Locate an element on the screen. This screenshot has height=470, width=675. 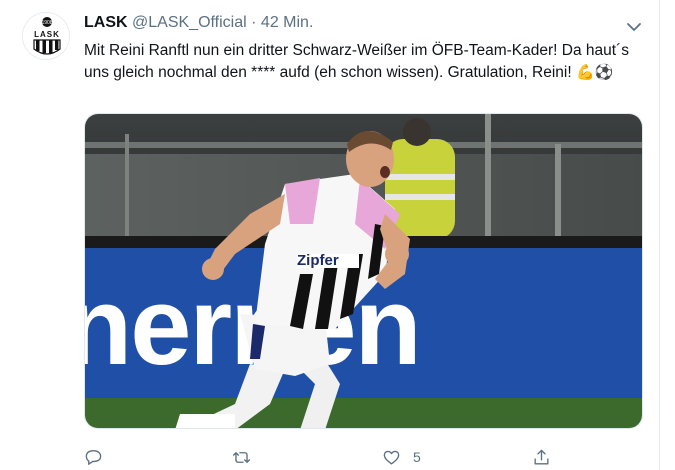
lask-logo: 1908 LASK is located at coordinates (46, 36).